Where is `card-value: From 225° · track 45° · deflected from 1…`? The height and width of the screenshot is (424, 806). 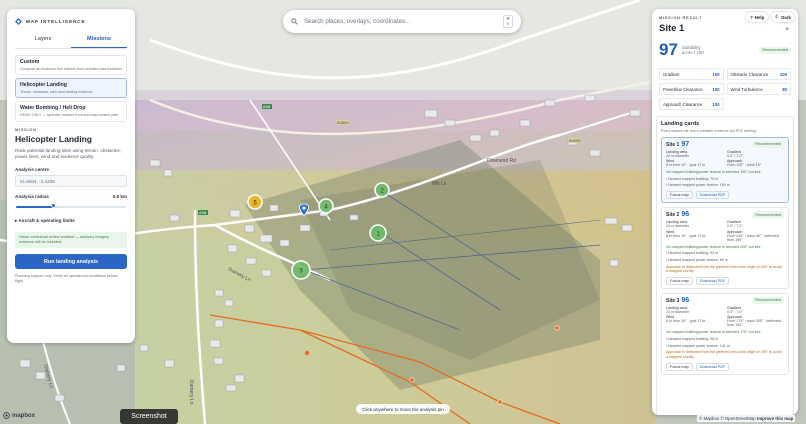 card-value: From 225° · track 45° · deflected from 1… is located at coordinates (753, 237).